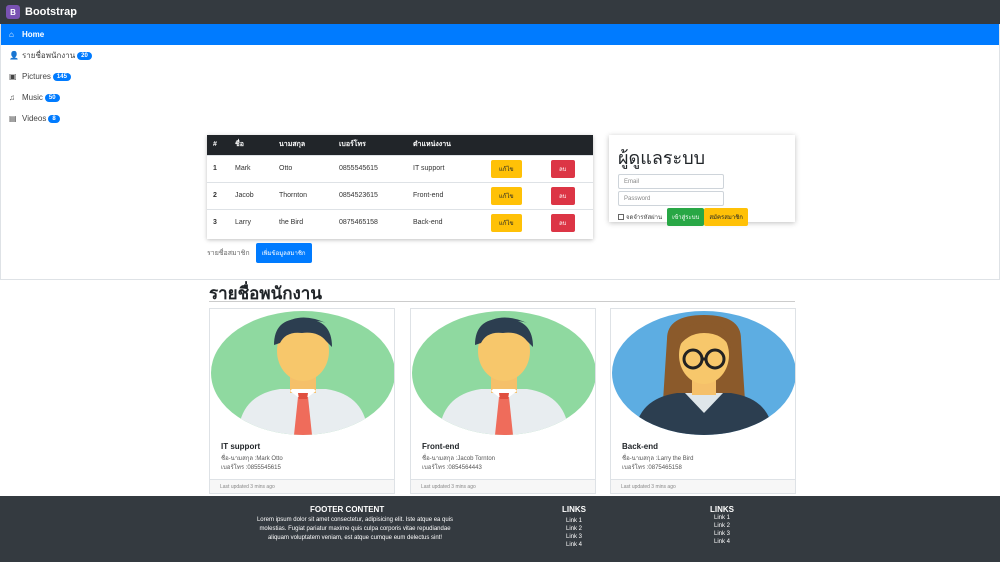 The width and height of the screenshot is (1000, 562). Describe the element at coordinates (303, 145) in the screenshot. I see `table-header: นามสกุล` at that location.